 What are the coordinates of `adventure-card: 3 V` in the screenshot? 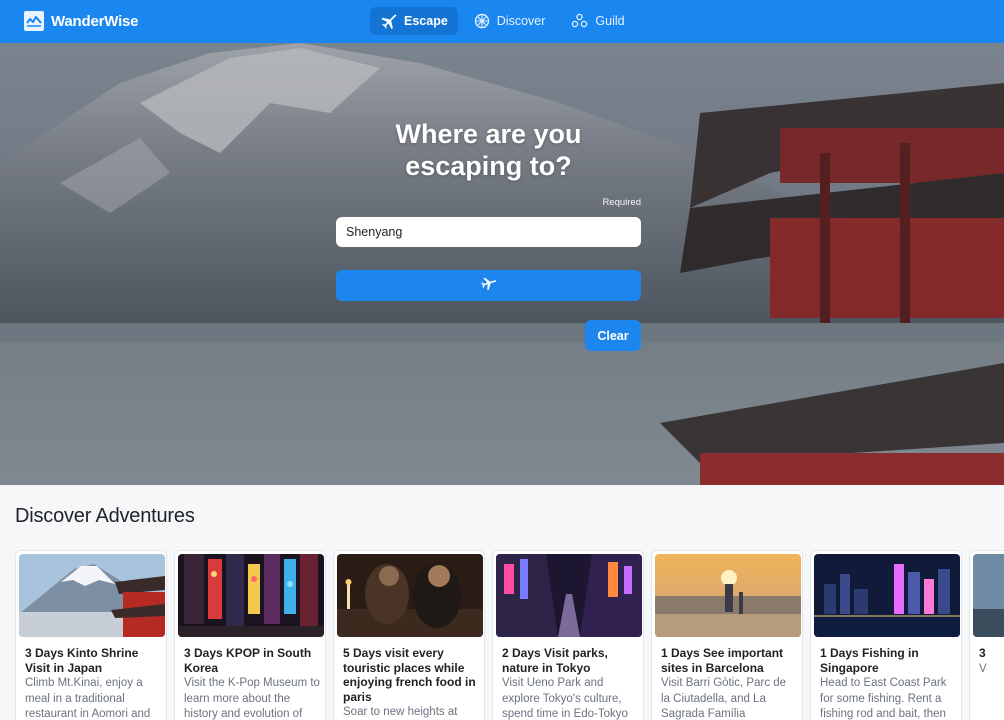 It's located at (986, 635).